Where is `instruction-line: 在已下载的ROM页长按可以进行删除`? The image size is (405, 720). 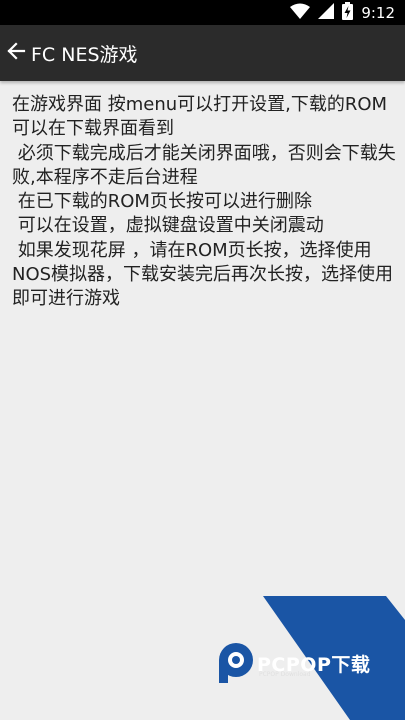 instruction-line: 在已下载的ROM页长按可以进行删除 is located at coordinates (162, 202).